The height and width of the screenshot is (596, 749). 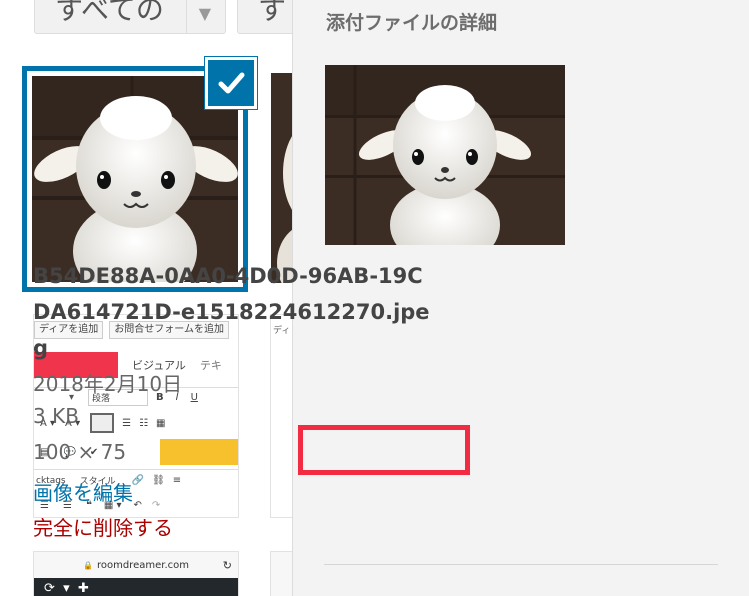 I want to click on chevron-down-icon: ▼, so click(x=204, y=13).